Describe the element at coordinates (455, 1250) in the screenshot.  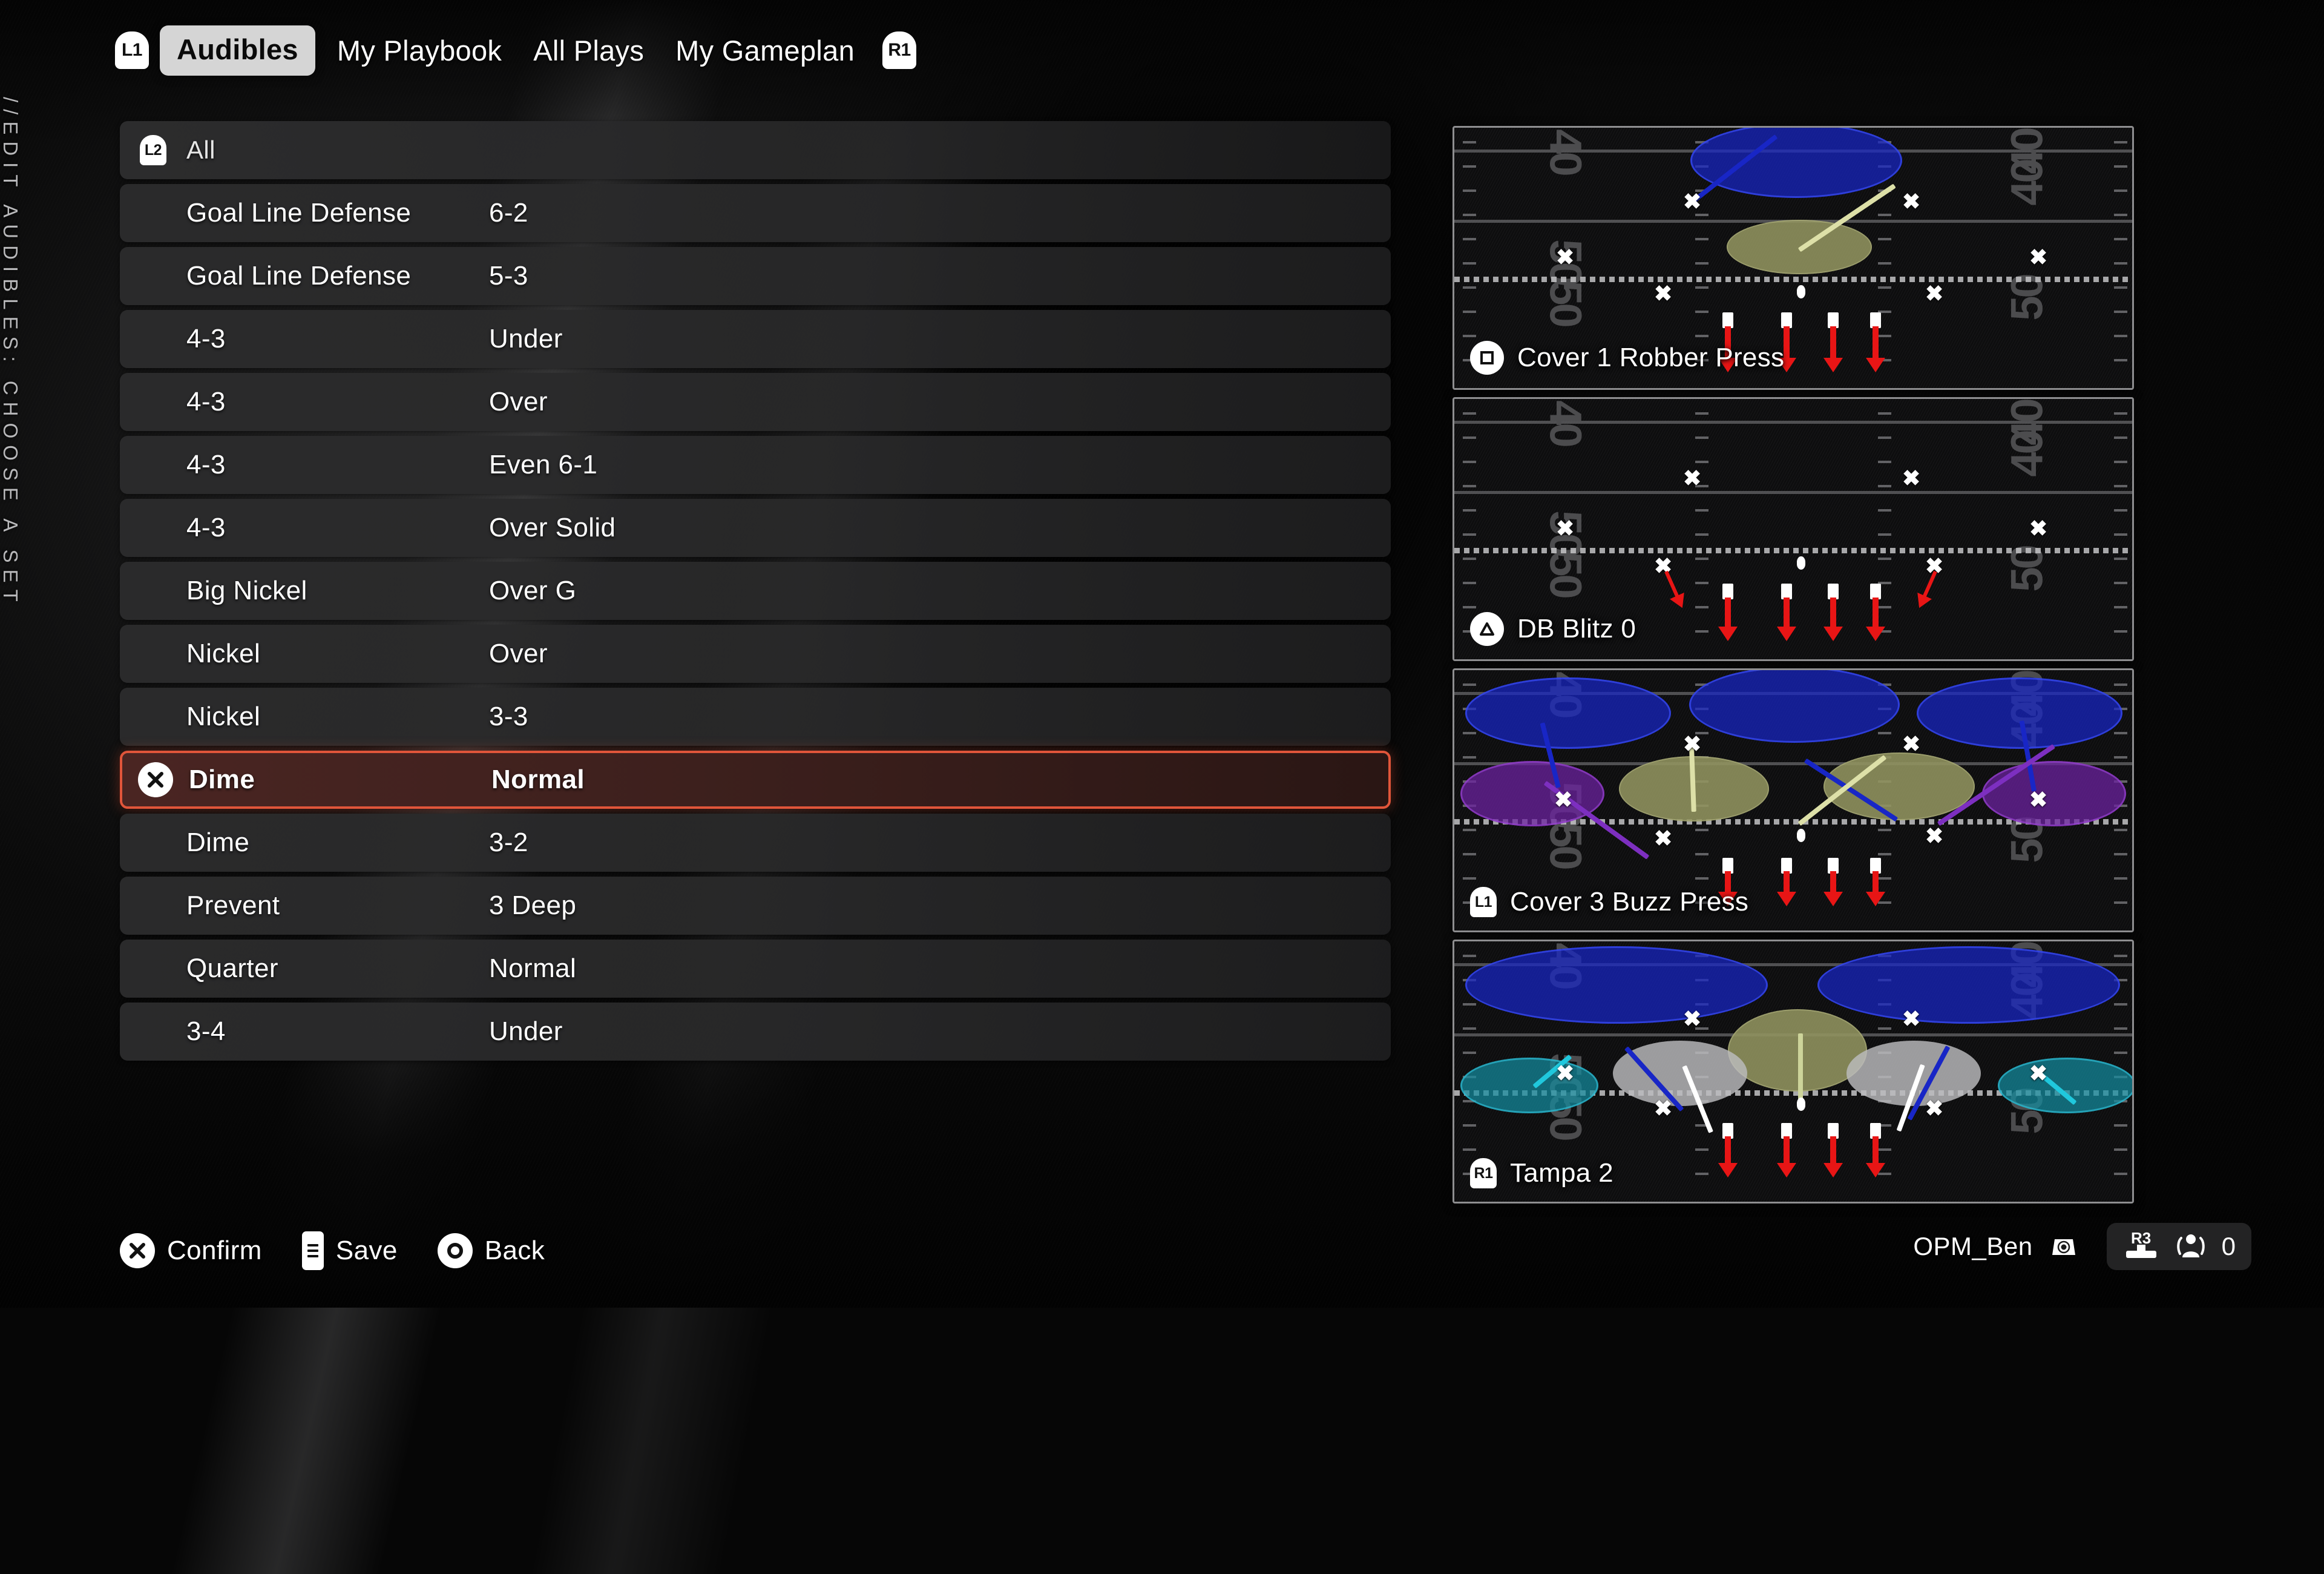
I see `circle-button-icon` at that location.